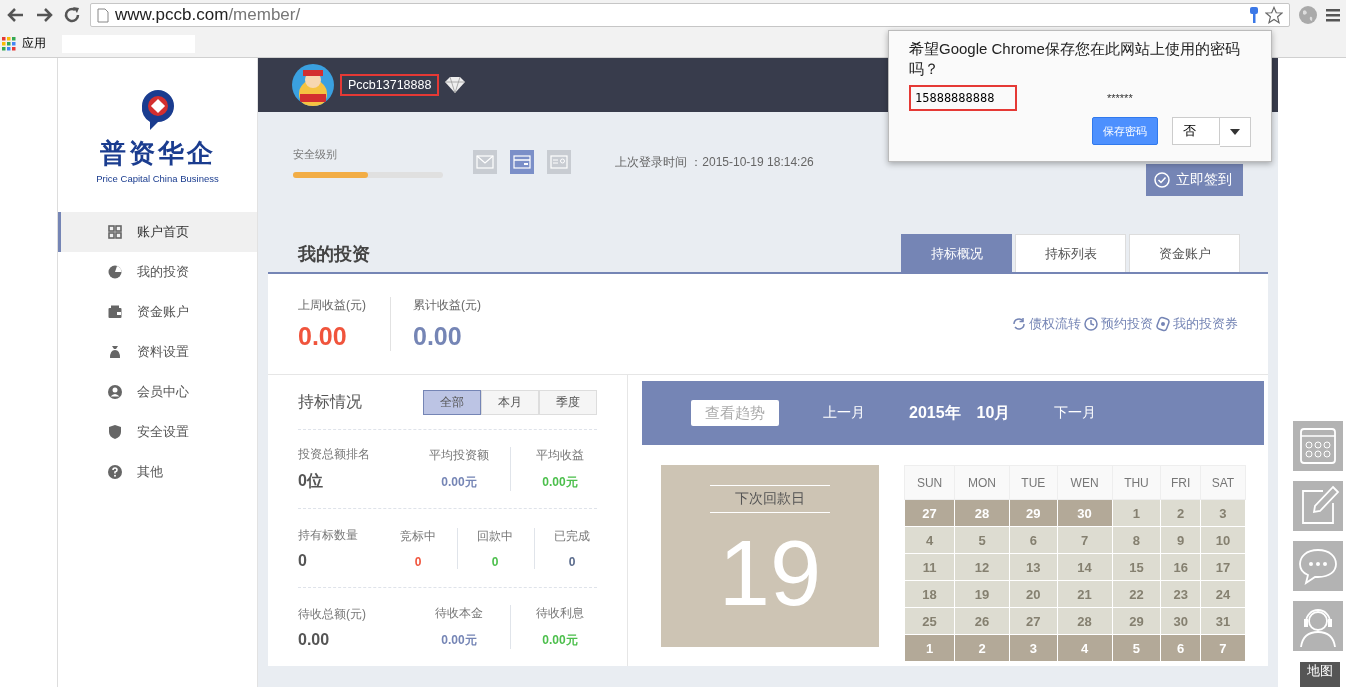 The image size is (1346, 687). I want to click on calculator-button, so click(1318, 446).